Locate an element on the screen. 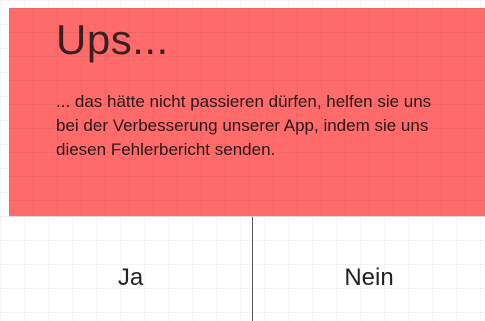 This screenshot has width=485, height=321. no-button-label: Nein is located at coordinates (369, 277).